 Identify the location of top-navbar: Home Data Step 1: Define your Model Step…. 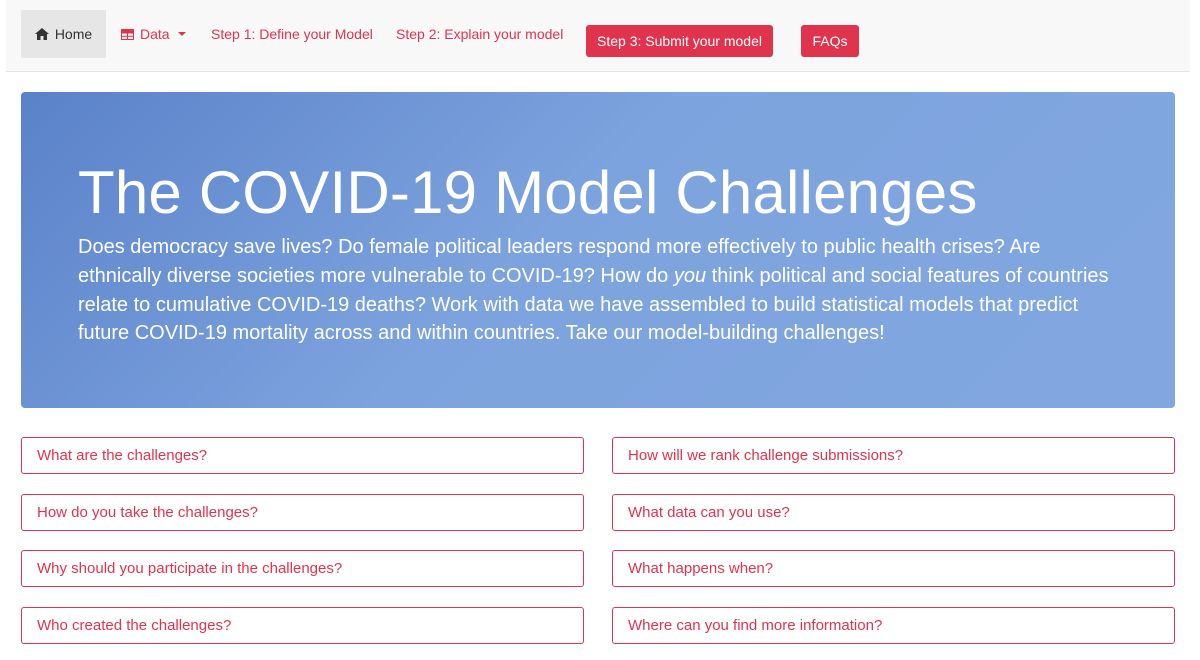
(598, 36).